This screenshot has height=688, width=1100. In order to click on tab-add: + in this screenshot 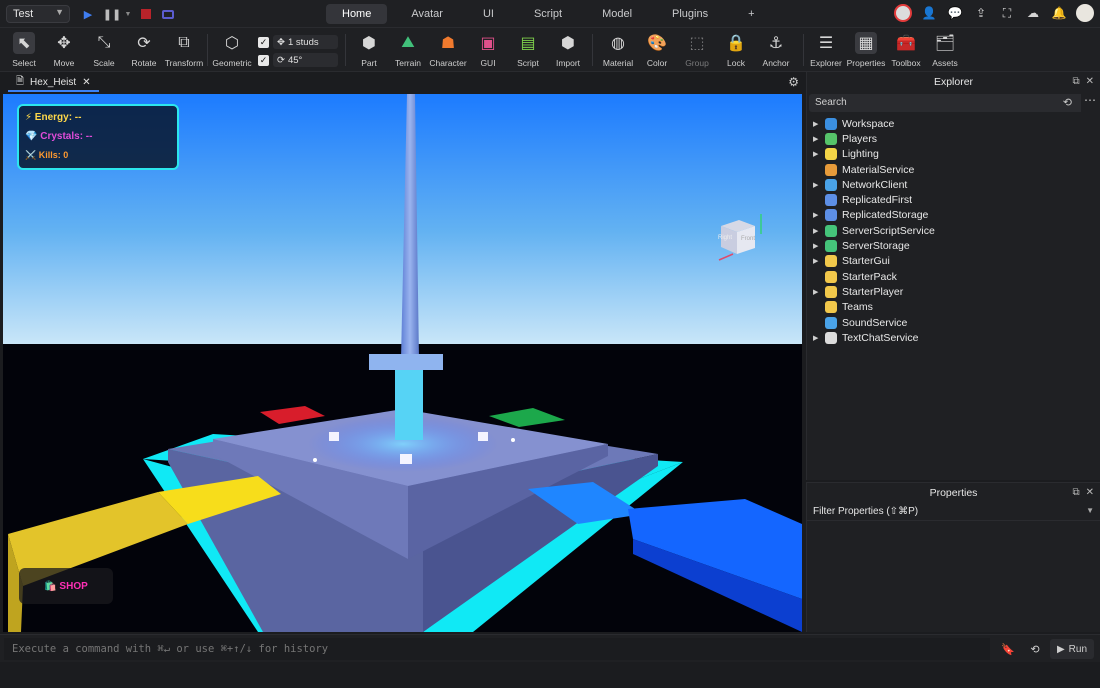, I will do `click(751, 14)`.